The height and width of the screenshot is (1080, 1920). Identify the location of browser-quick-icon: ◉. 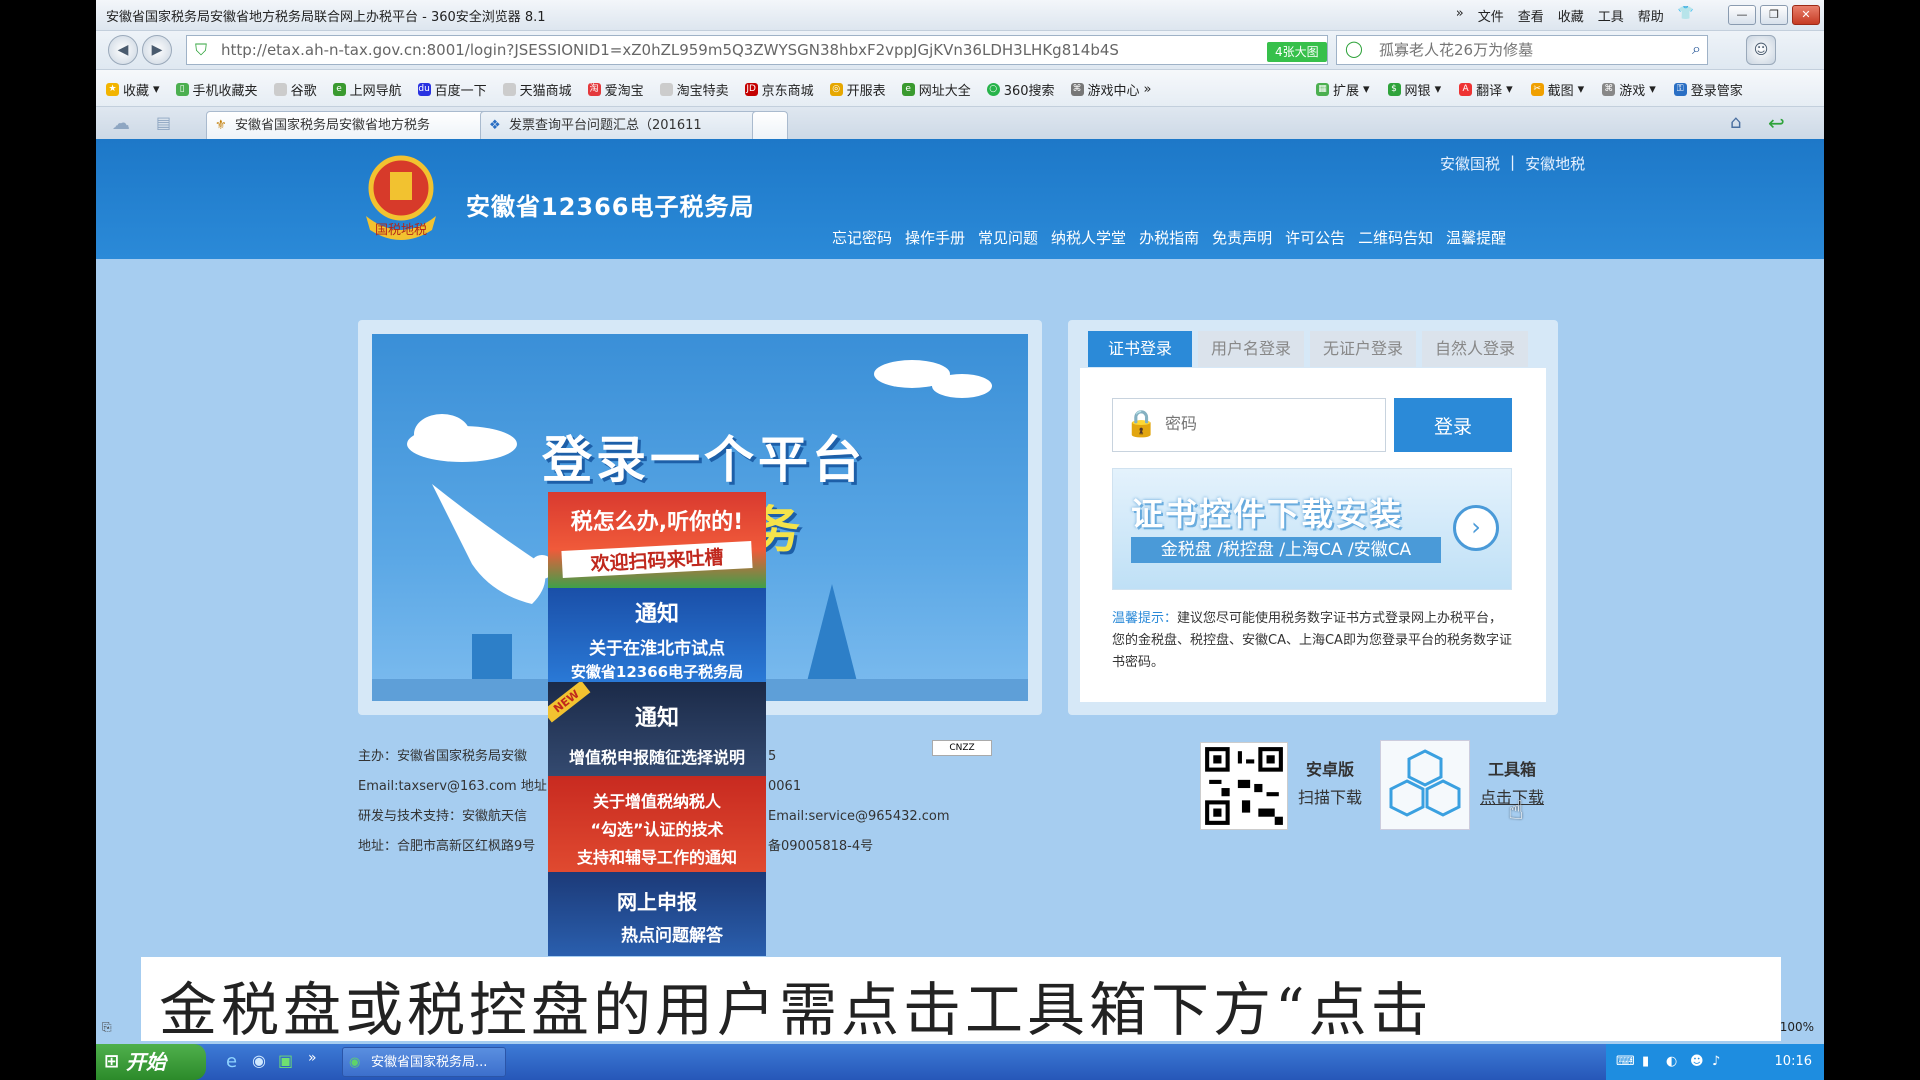
(259, 1060).